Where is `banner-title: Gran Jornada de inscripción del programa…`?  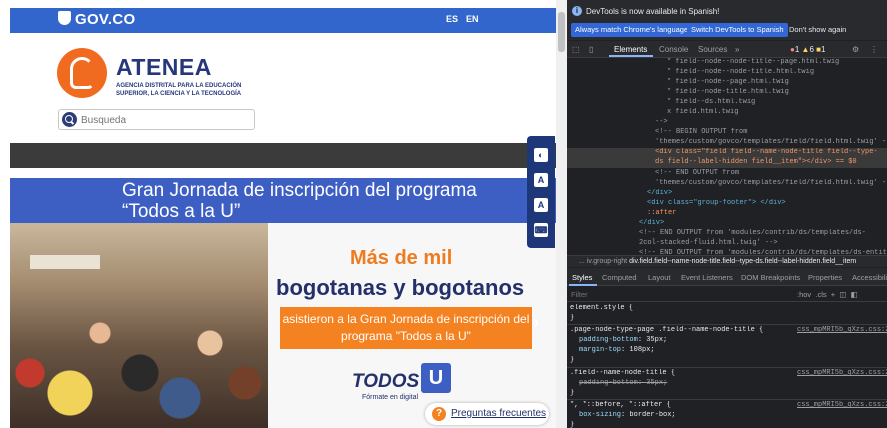
banner-title: Gran Jornada de inscripción del programa… is located at coordinates (283, 200).